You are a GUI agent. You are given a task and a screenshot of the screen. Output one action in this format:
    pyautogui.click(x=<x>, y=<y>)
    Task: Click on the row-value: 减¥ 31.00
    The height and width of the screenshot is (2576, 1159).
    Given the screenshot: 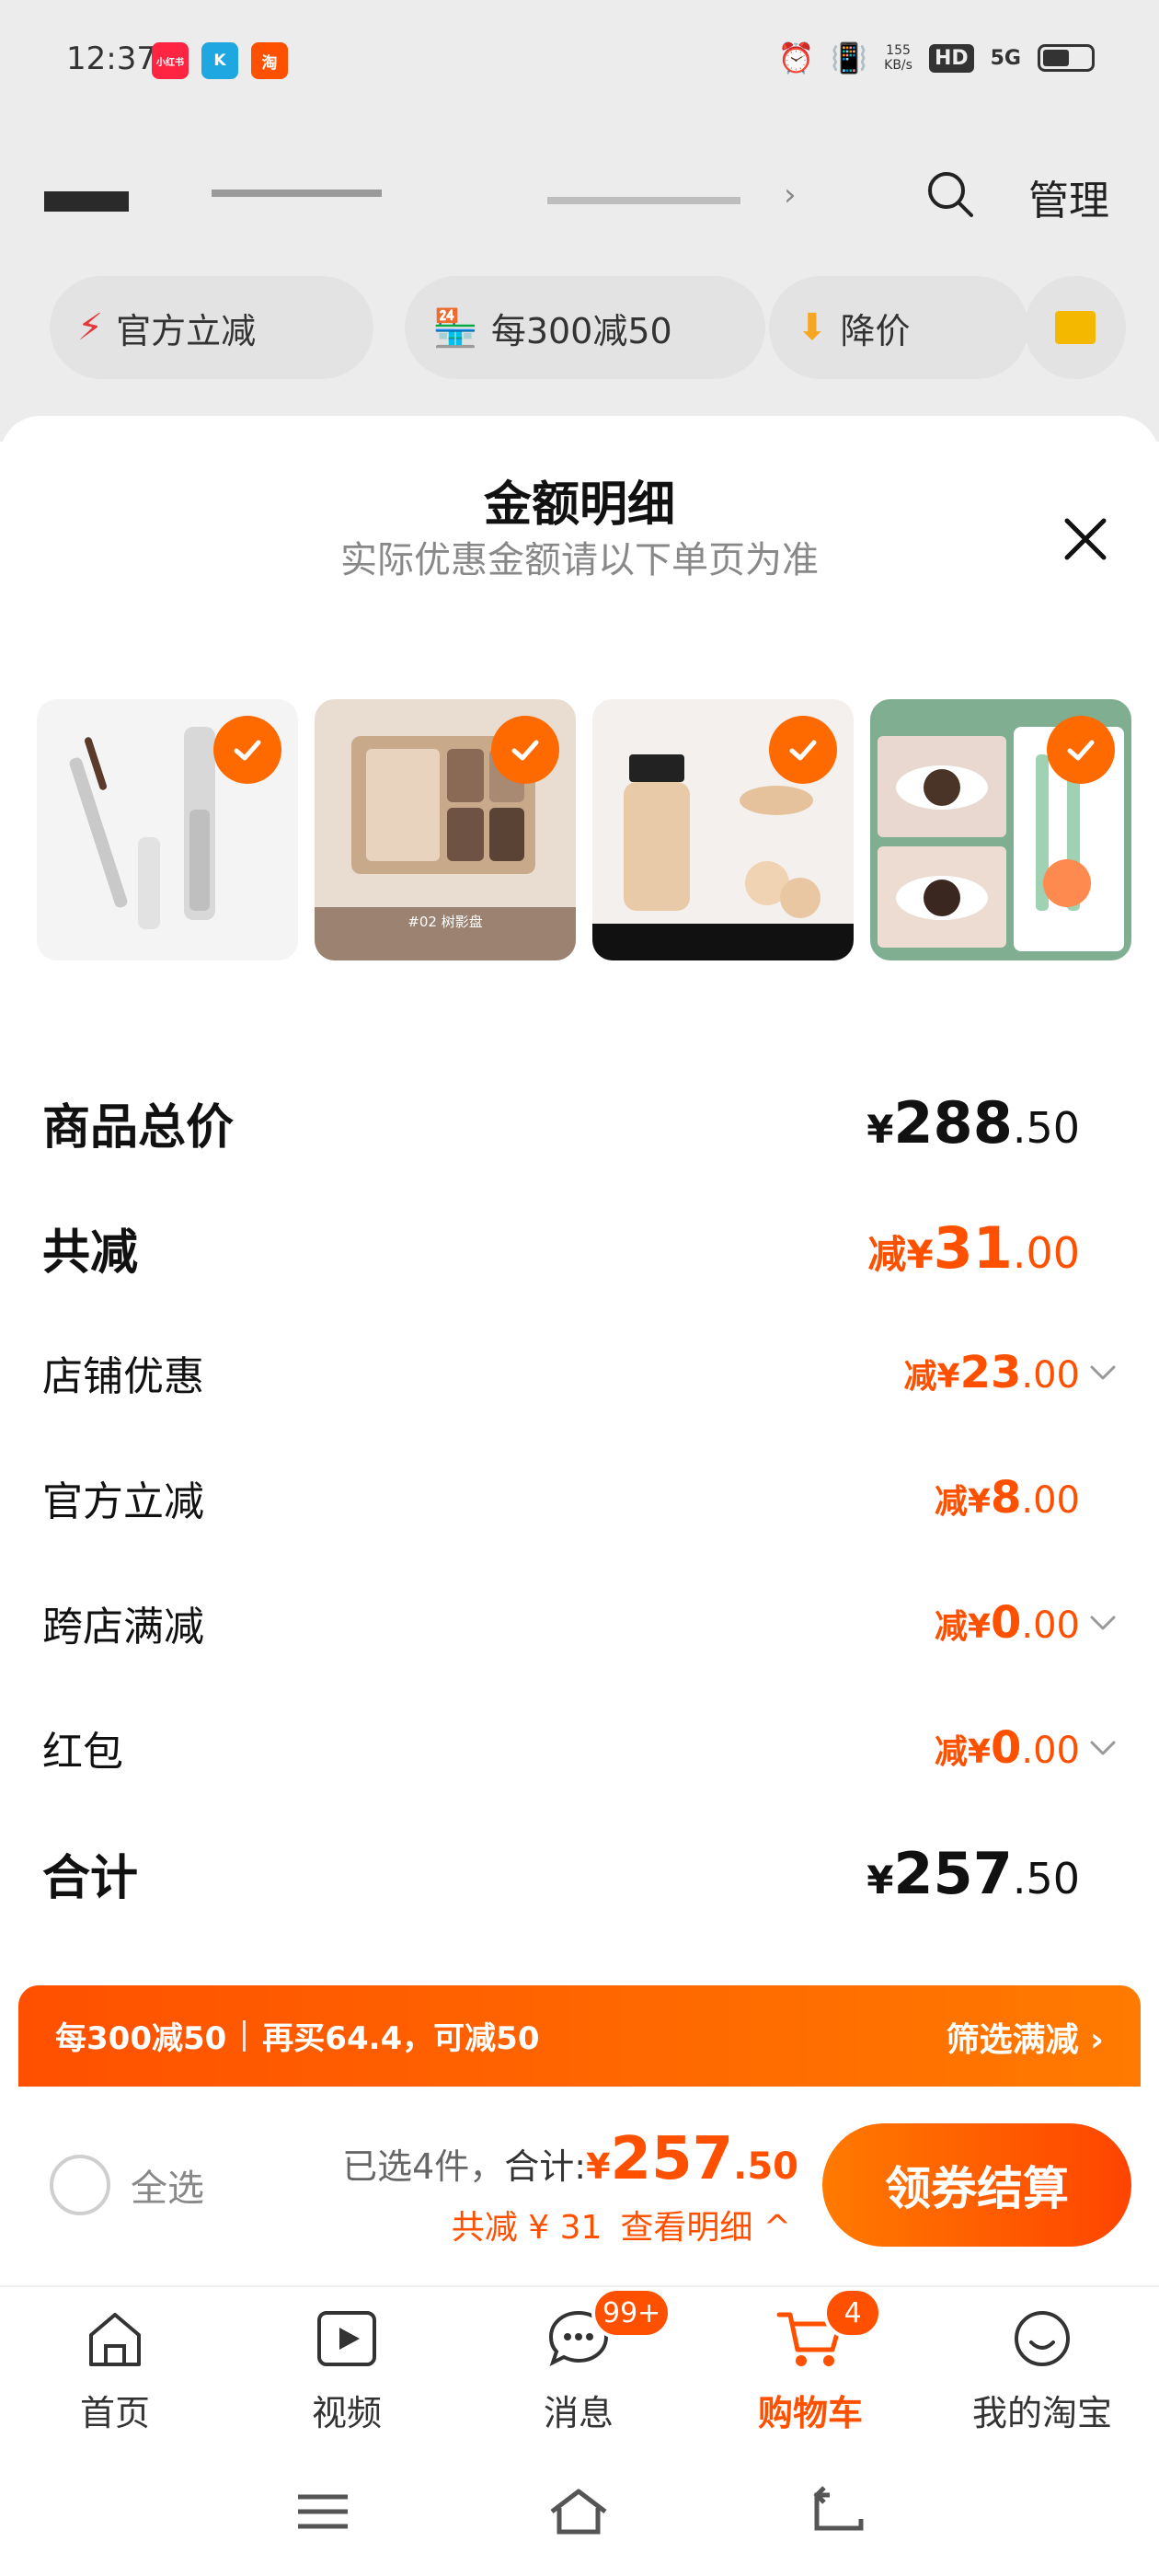 What is the action you would take?
    pyautogui.click(x=973, y=1247)
    